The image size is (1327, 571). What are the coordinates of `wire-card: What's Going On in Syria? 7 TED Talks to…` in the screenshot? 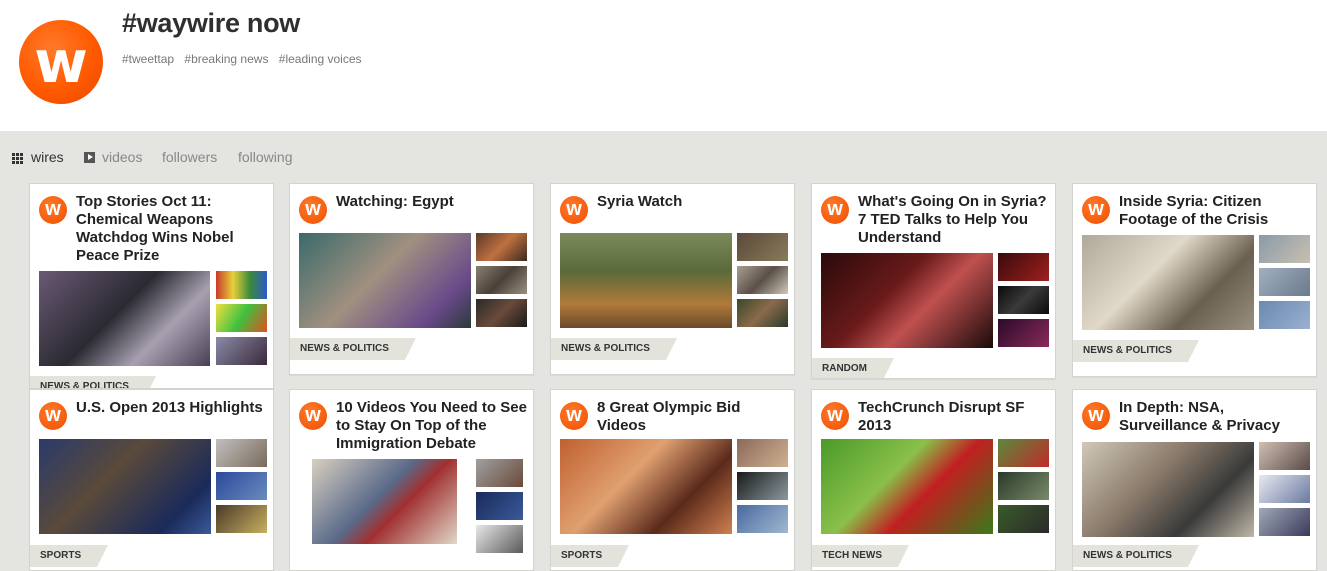 It's located at (933, 281).